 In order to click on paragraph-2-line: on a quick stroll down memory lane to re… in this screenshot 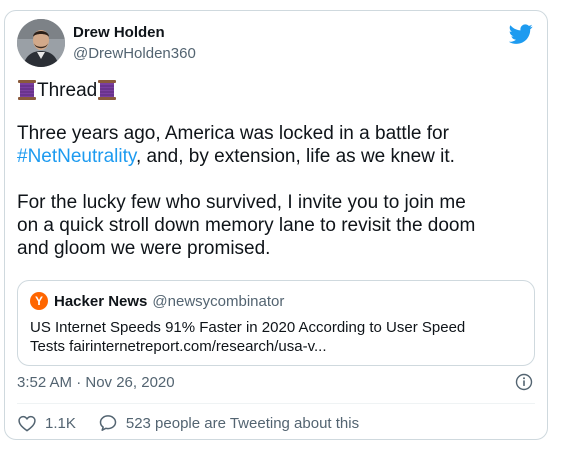, I will do `click(246, 225)`.